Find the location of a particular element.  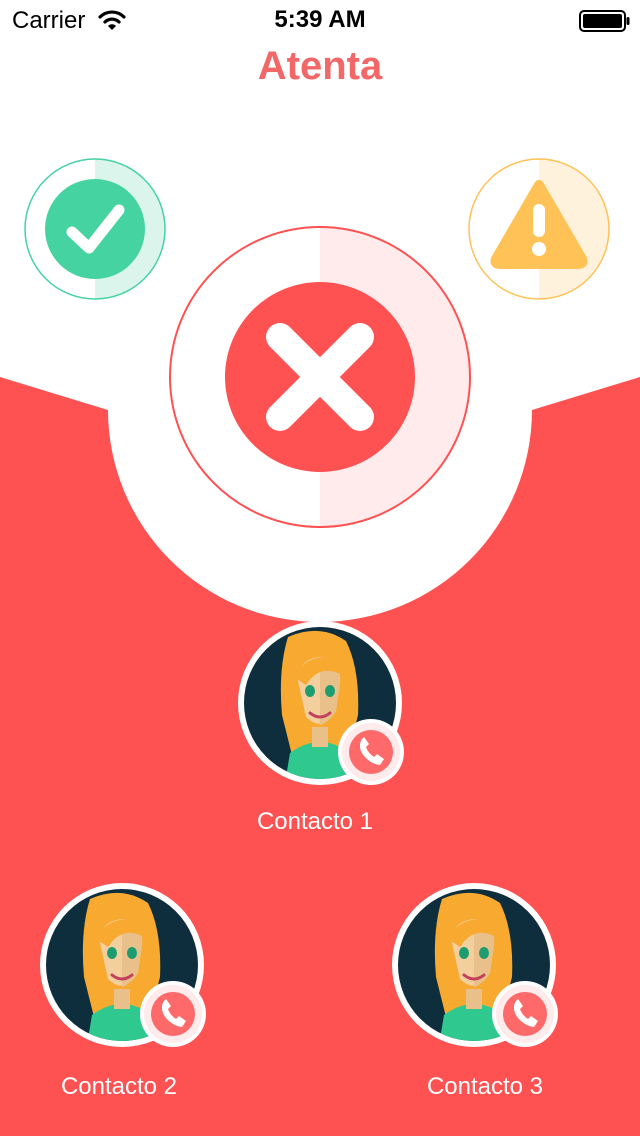

danger-status-button is located at coordinates (320, 377).